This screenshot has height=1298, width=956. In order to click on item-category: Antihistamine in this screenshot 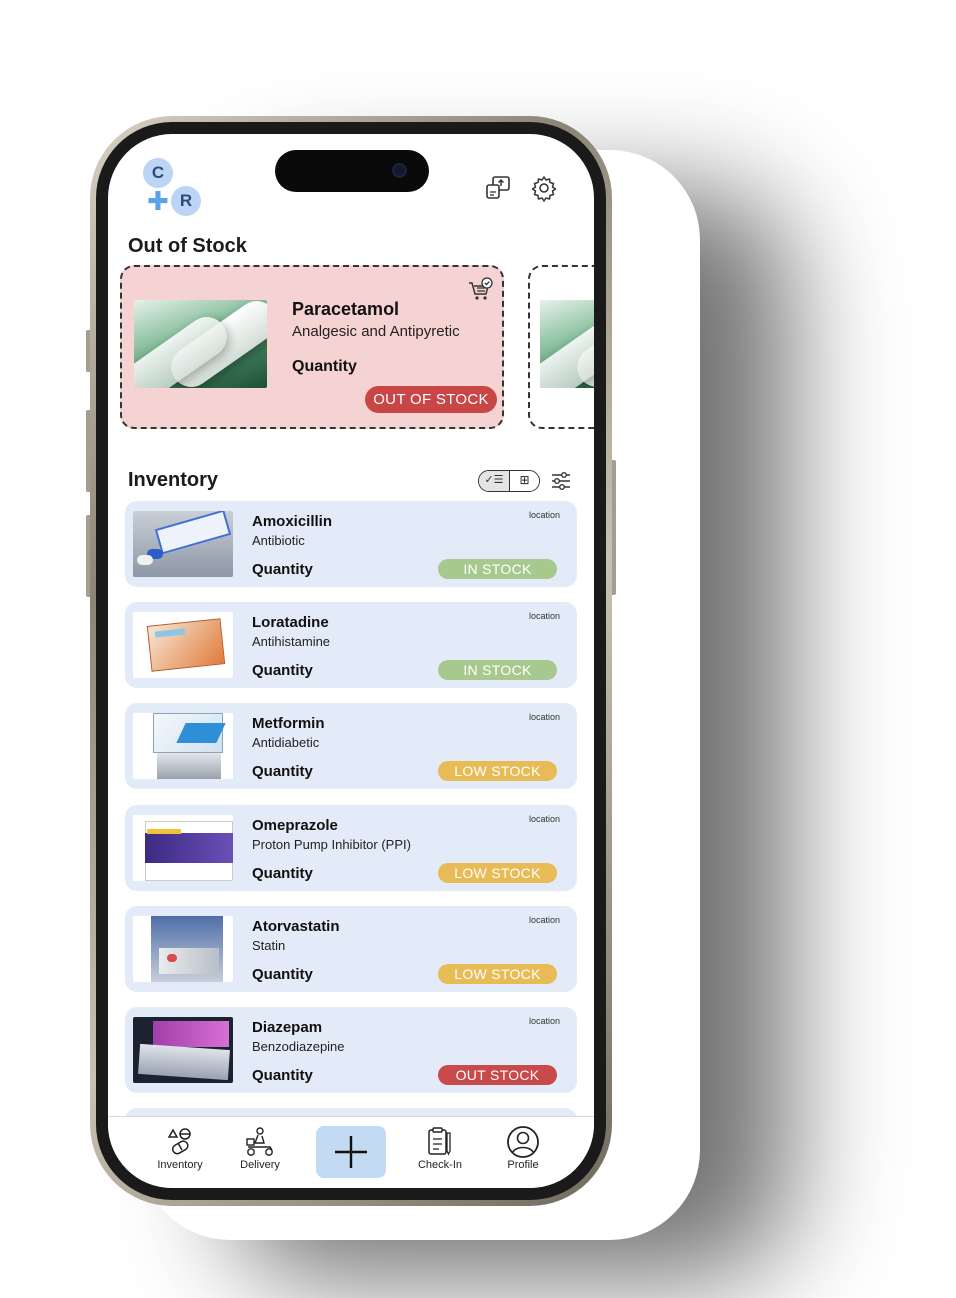, I will do `click(291, 642)`.